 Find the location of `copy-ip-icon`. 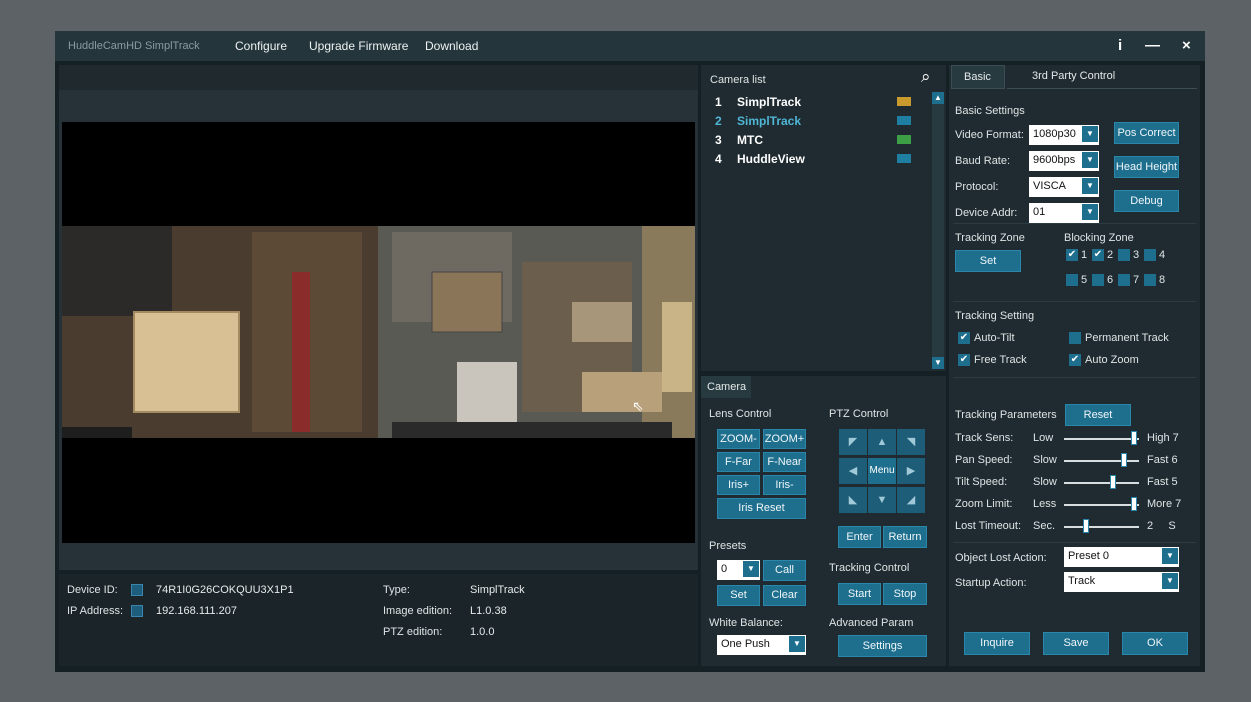

copy-ip-icon is located at coordinates (137, 611).